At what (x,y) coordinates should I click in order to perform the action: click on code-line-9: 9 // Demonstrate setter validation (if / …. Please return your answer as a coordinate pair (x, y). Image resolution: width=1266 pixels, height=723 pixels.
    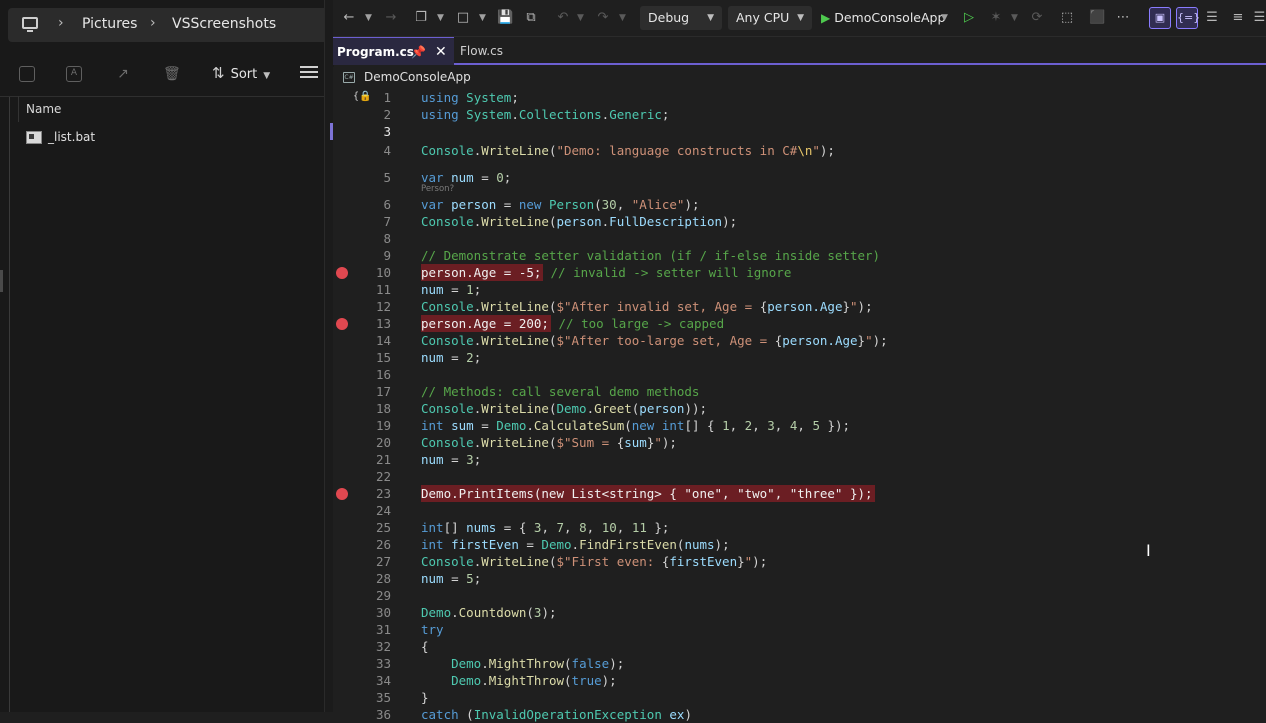
    Looking at the image, I should click on (799, 255).